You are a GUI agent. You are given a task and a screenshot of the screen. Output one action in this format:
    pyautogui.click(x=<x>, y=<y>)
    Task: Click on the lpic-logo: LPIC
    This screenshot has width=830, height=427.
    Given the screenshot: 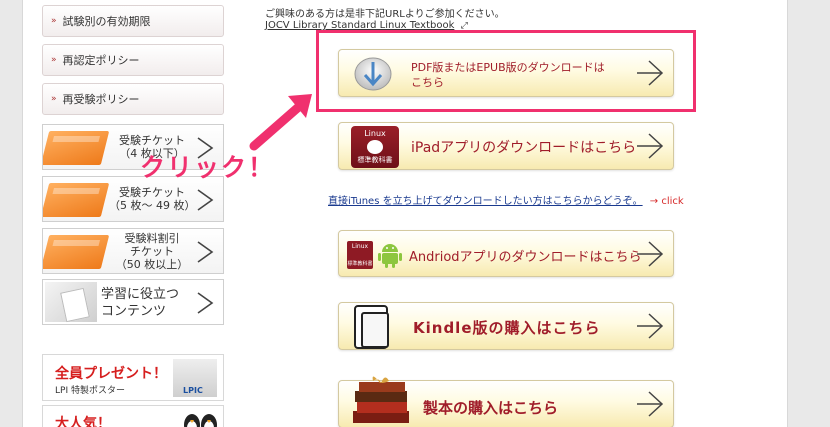 What is the action you would take?
    pyautogui.click(x=193, y=390)
    